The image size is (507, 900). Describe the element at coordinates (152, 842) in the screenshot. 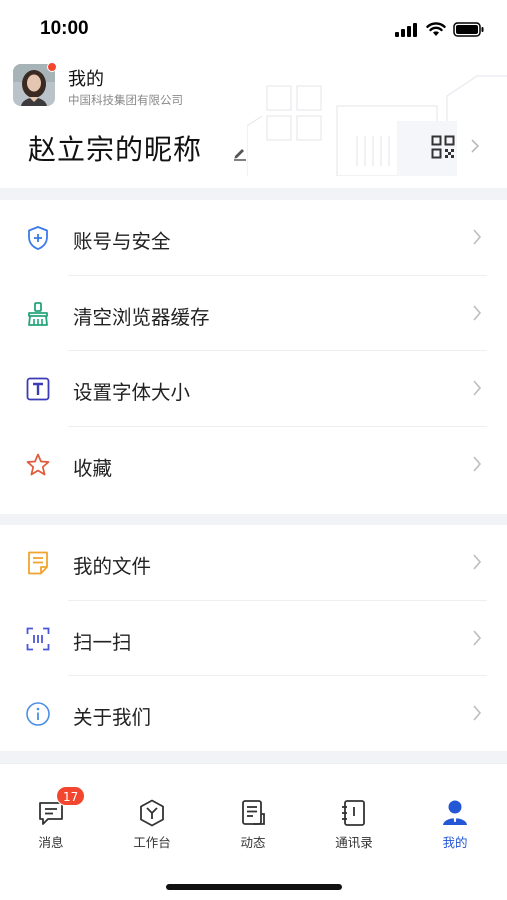

I see `tab-label: 工作台` at that location.